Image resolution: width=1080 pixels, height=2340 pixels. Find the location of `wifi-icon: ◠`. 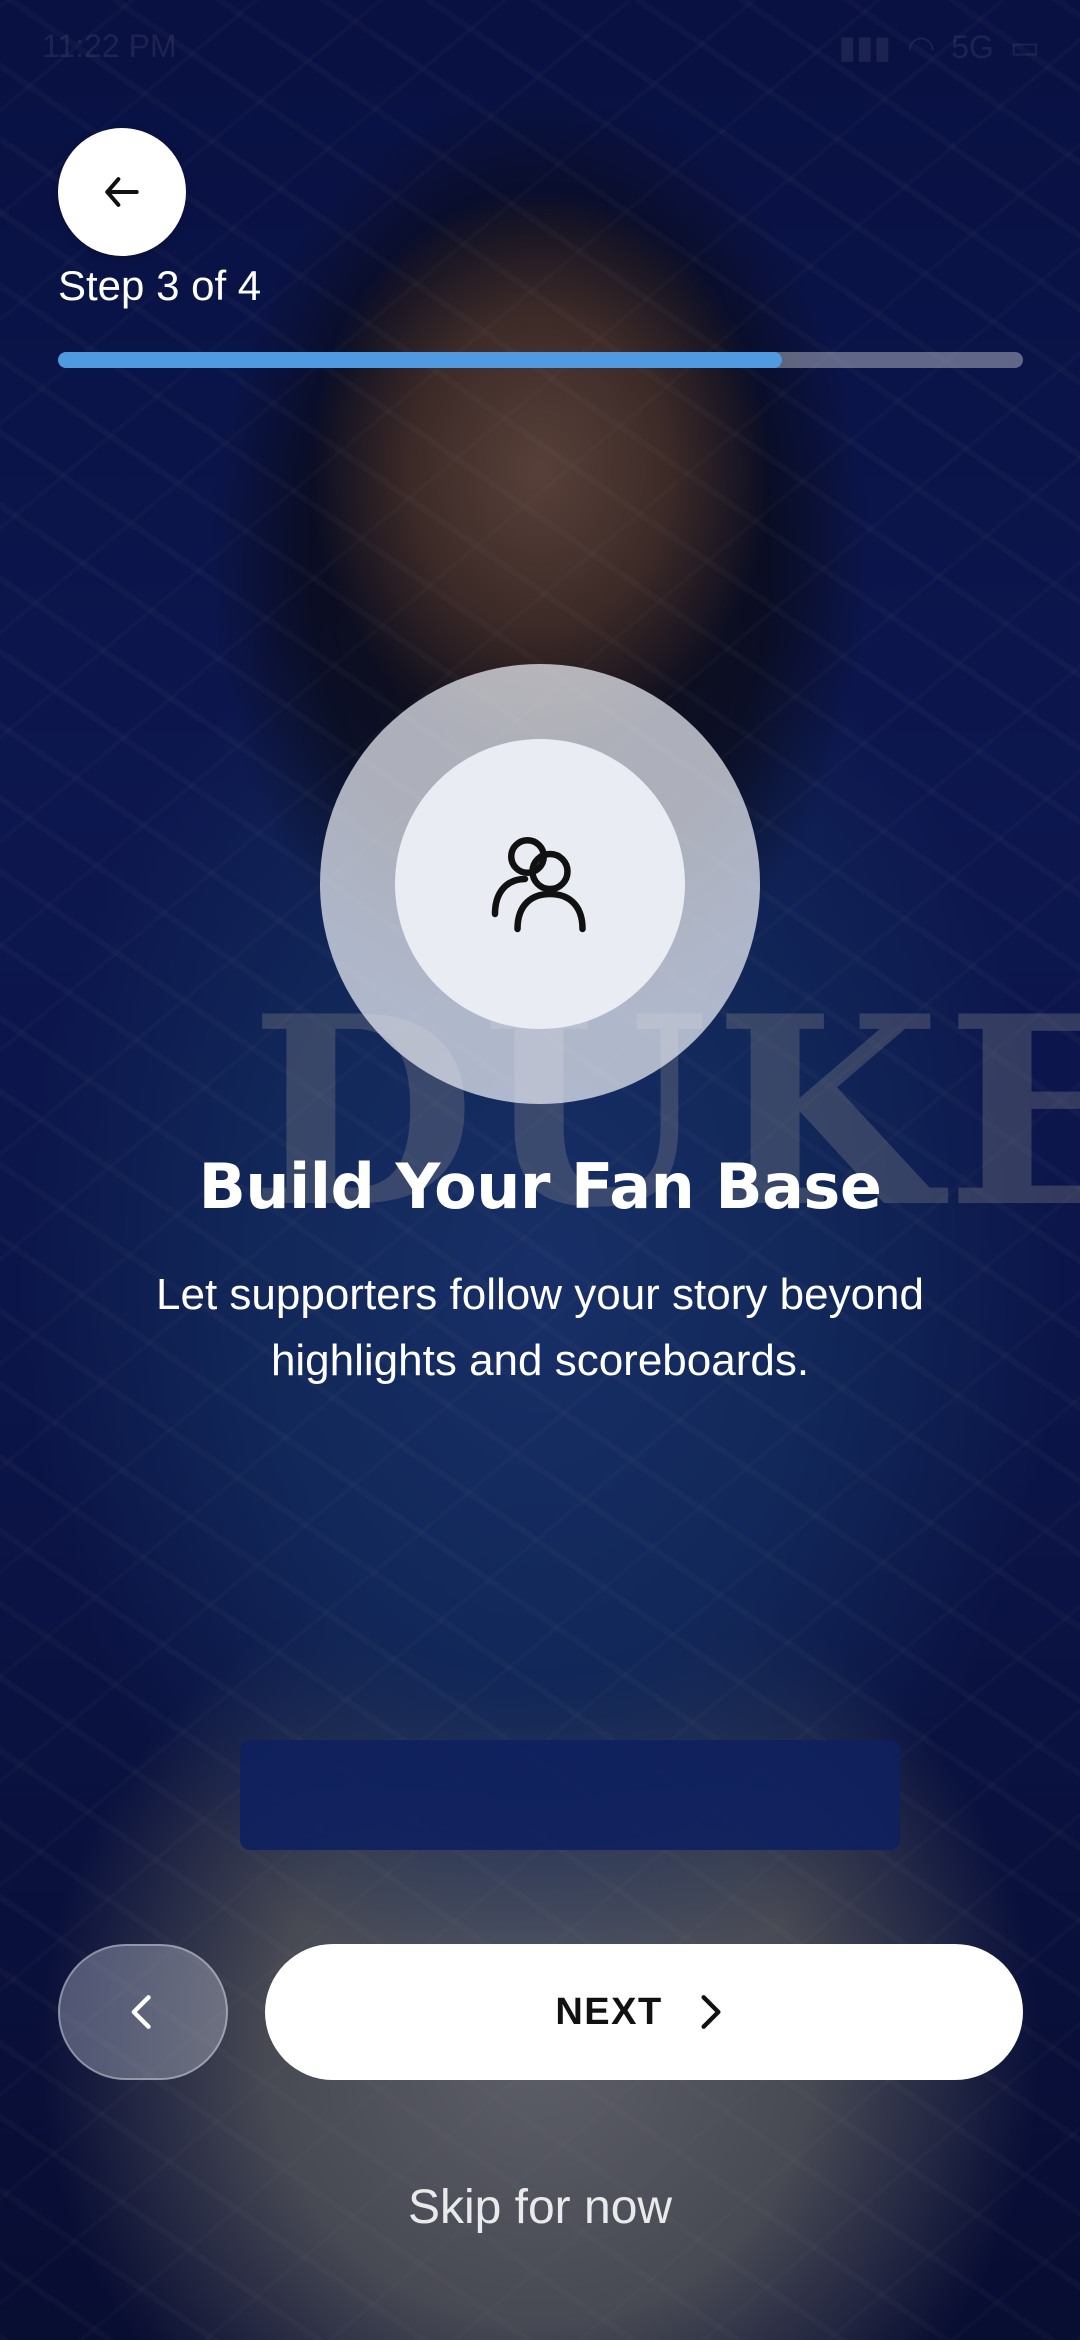

wifi-icon: ◠ is located at coordinates (921, 47).